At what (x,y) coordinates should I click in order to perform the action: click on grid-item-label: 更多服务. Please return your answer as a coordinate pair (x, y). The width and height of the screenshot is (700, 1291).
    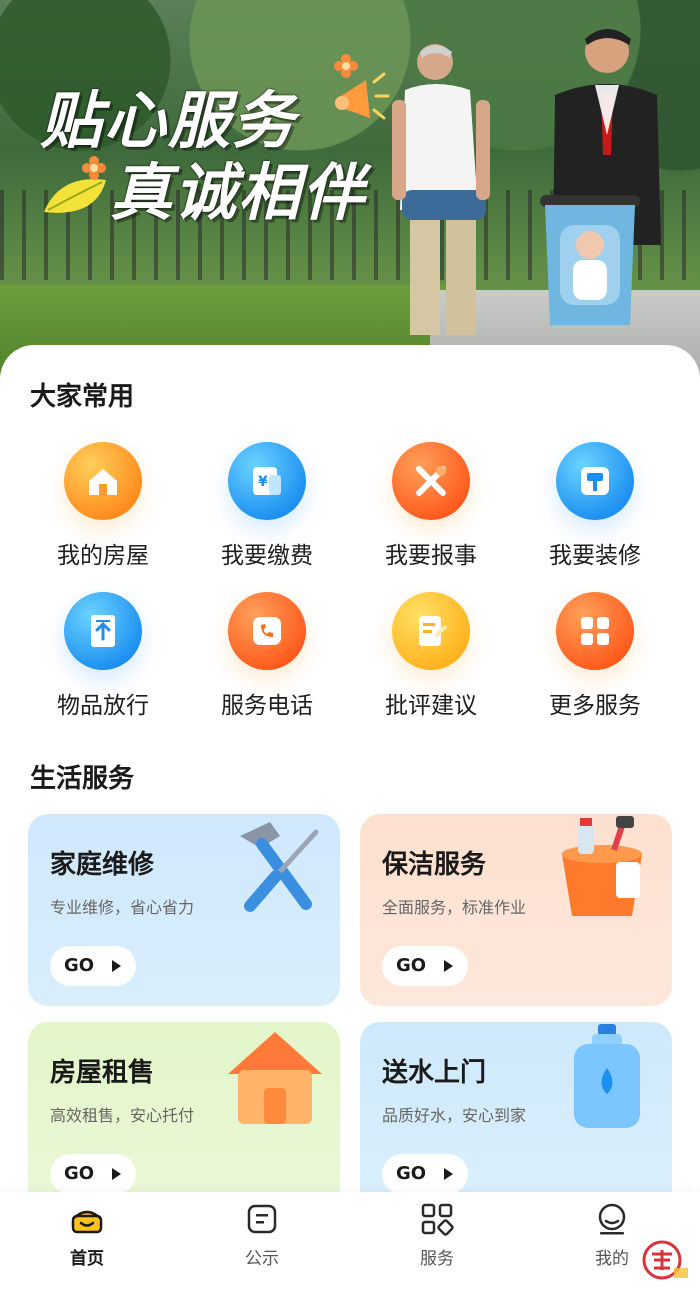
    Looking at the image, I should click on (595, 706).